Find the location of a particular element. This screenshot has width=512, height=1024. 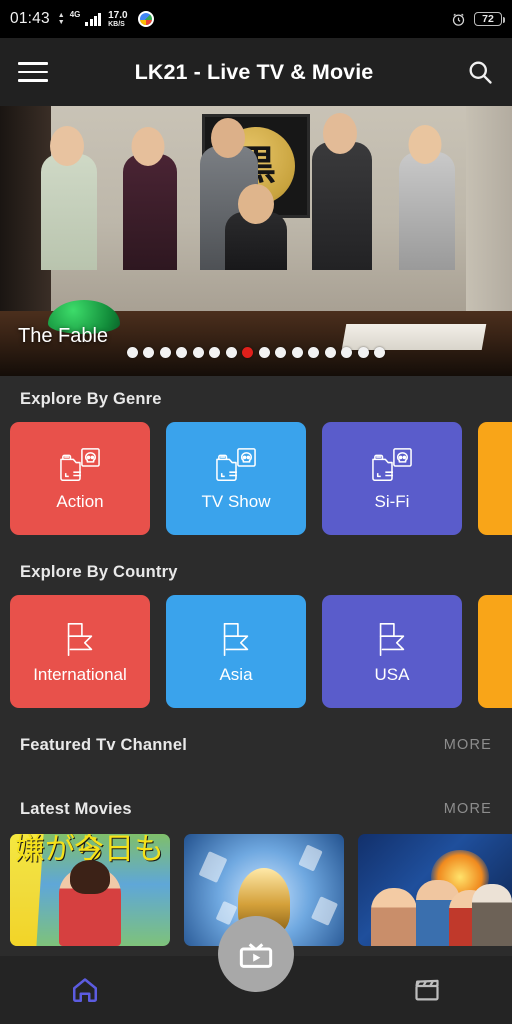

status-bar-right: 72 is located at coordinates (478, 19).